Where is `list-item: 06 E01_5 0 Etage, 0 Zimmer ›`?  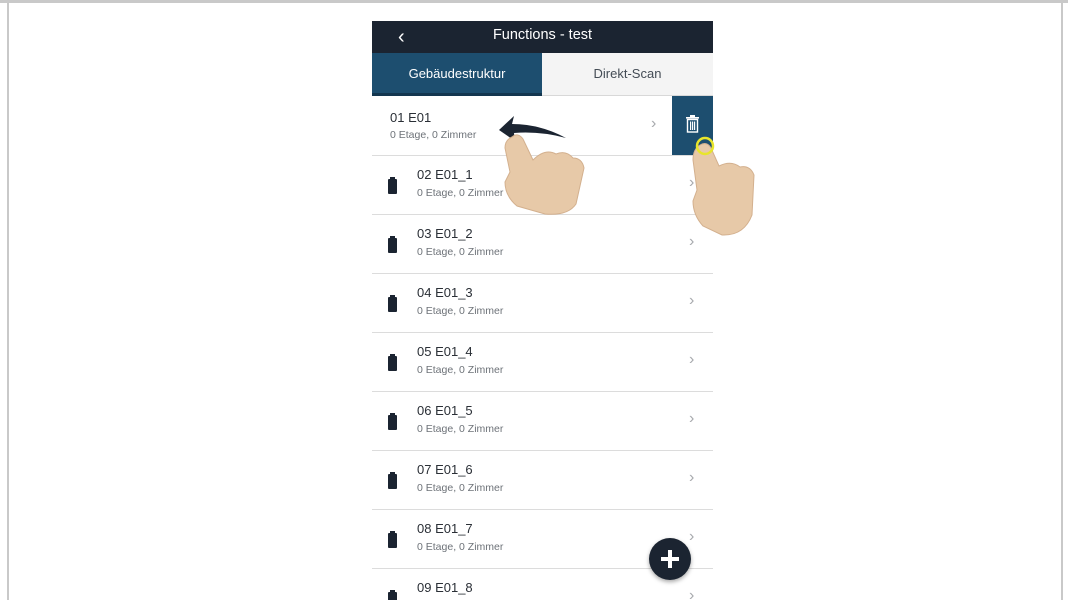 list-item: 06 E01_5 0 Etage, 0 Zimmer › is located at coordinates (542, 421).